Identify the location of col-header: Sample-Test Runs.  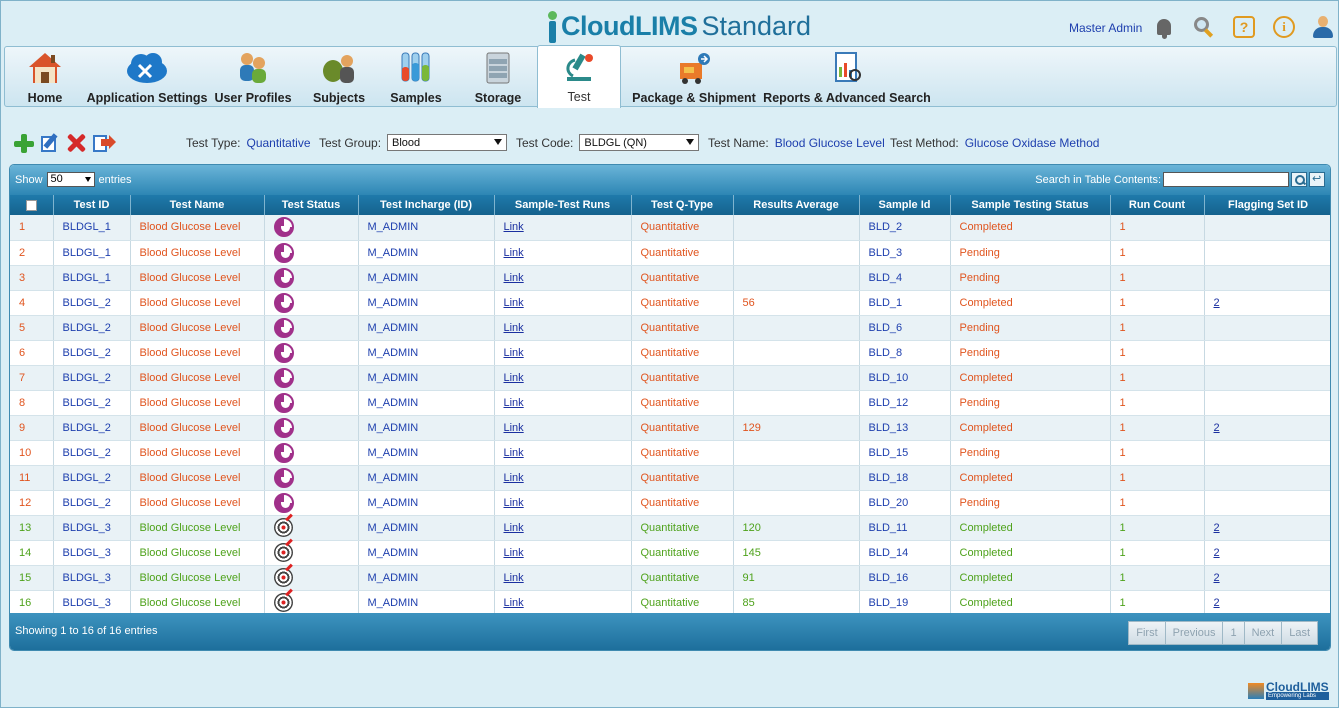
(563, 205).